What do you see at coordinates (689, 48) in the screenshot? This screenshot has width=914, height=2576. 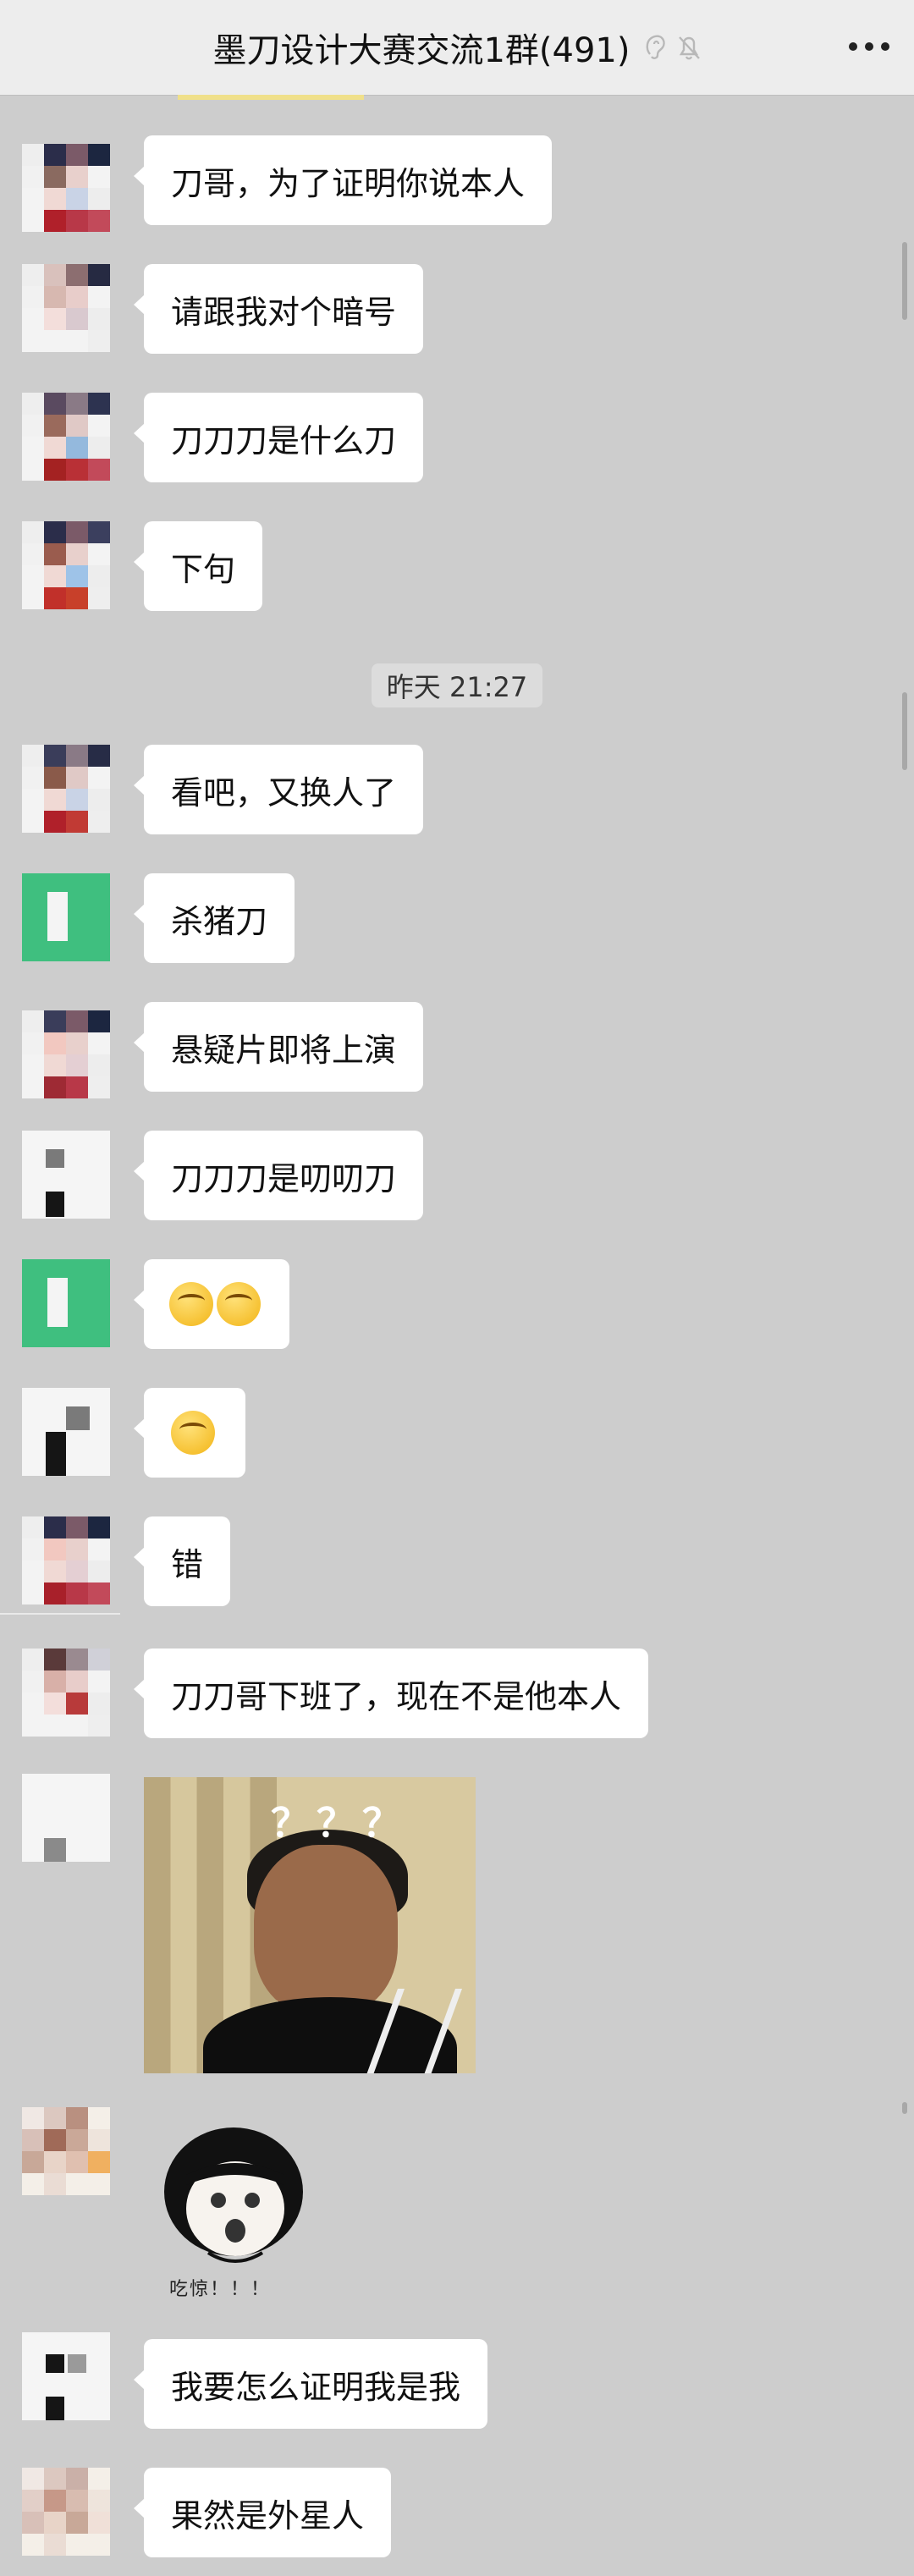 I see `mute-bell-icon` at bounding box center [689, 48].